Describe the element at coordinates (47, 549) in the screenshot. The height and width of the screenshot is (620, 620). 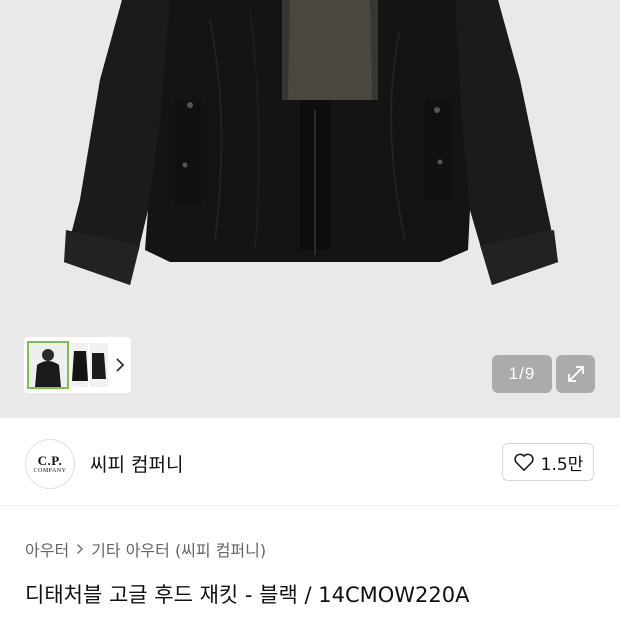
I see `breadcrumb-item-outer: 아우터` at that location.